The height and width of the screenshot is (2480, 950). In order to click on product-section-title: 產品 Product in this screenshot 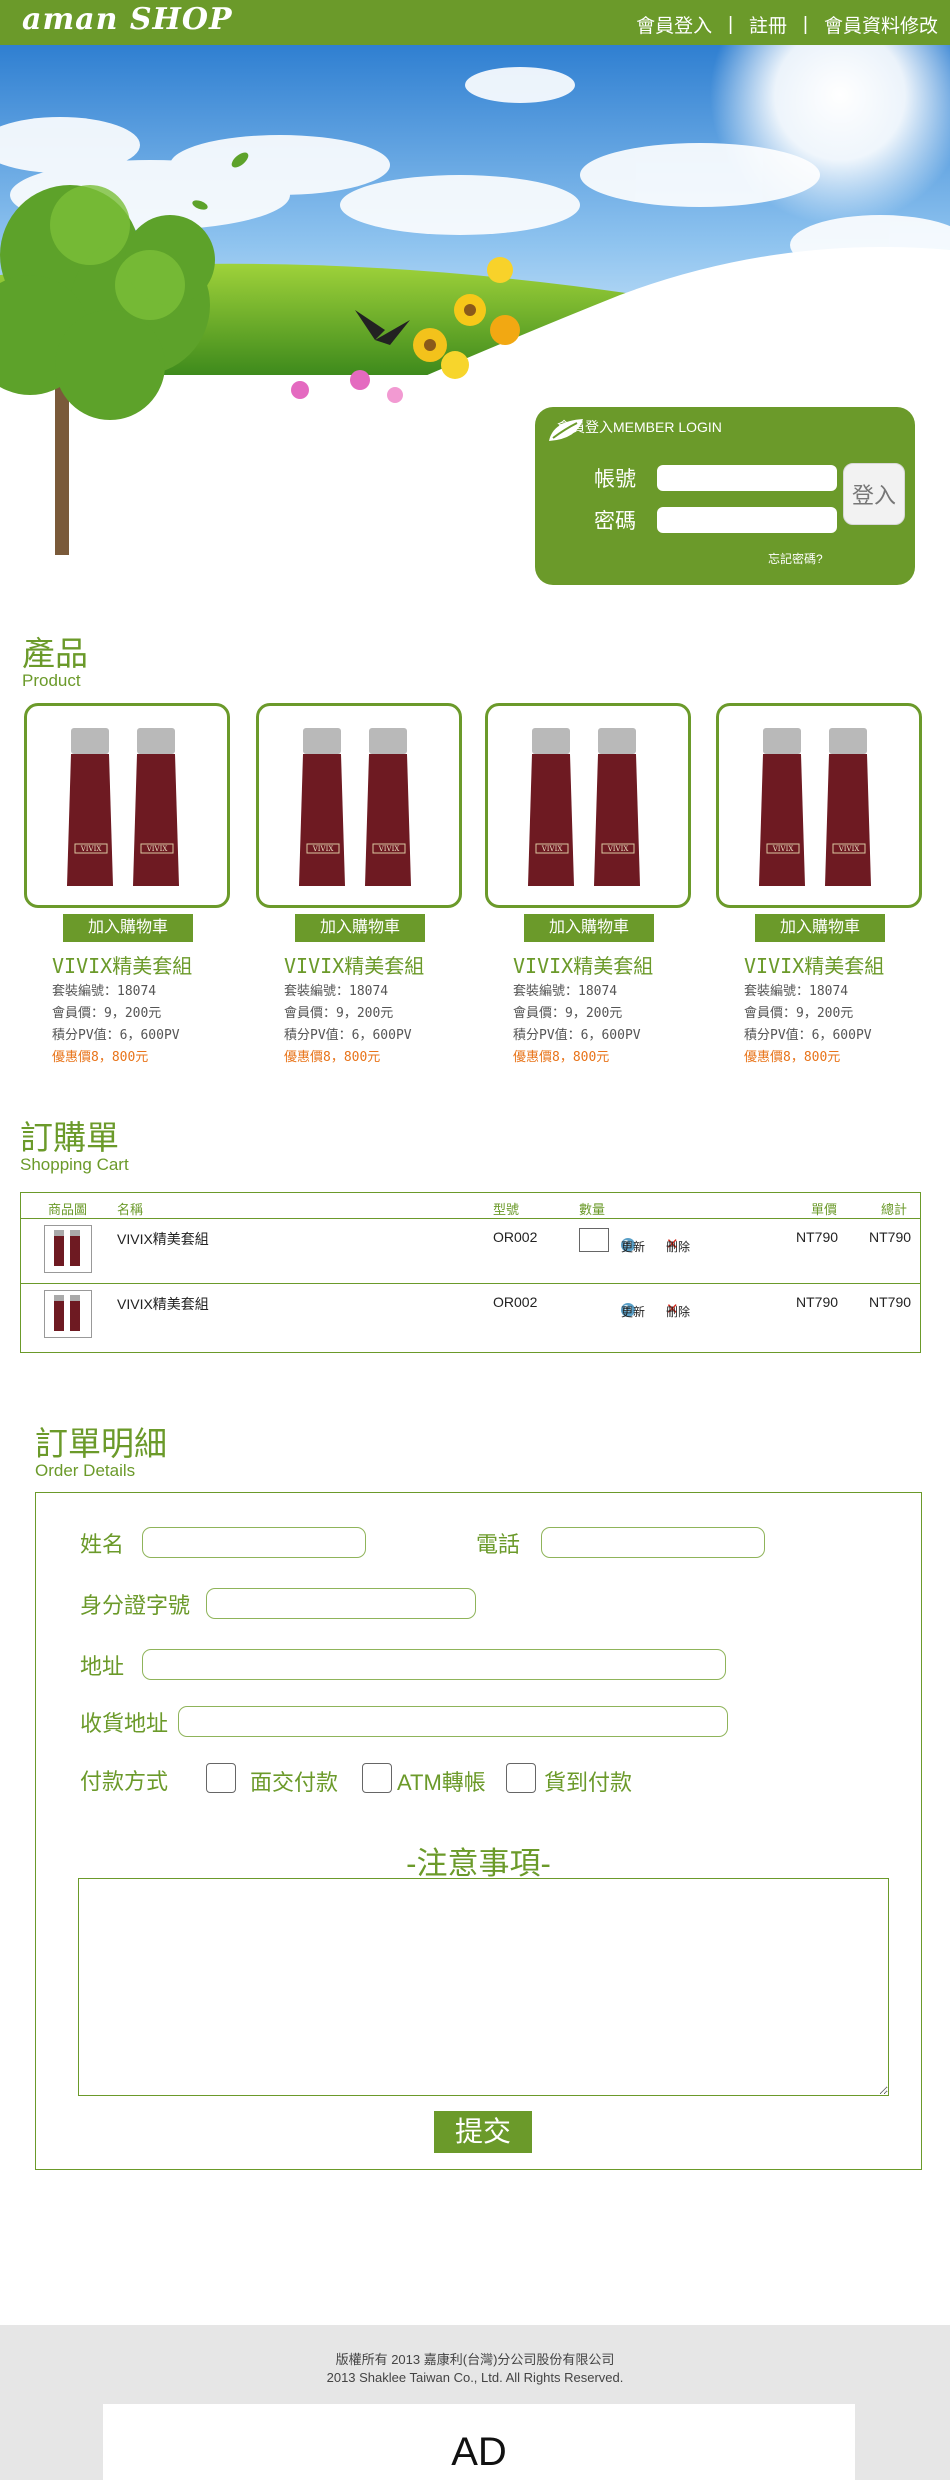, I will do `click(55, 663)`.